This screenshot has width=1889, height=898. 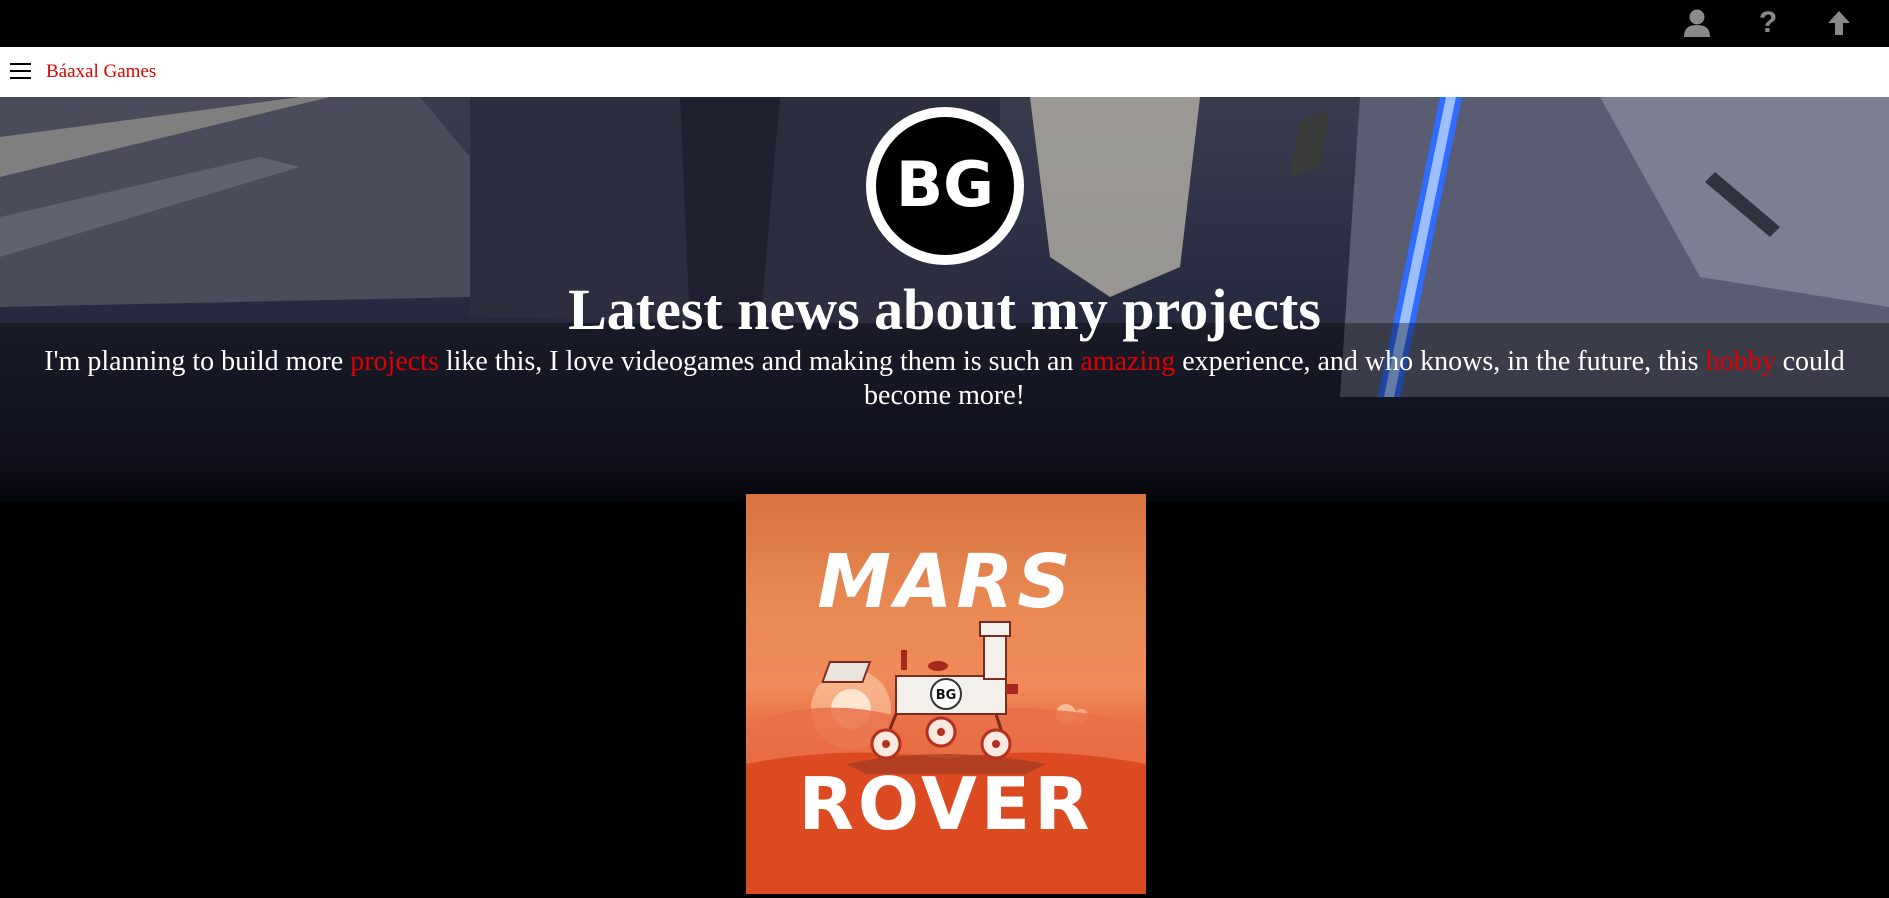 I want to click on help-glyph: ?, so click(x=1768, y=22).